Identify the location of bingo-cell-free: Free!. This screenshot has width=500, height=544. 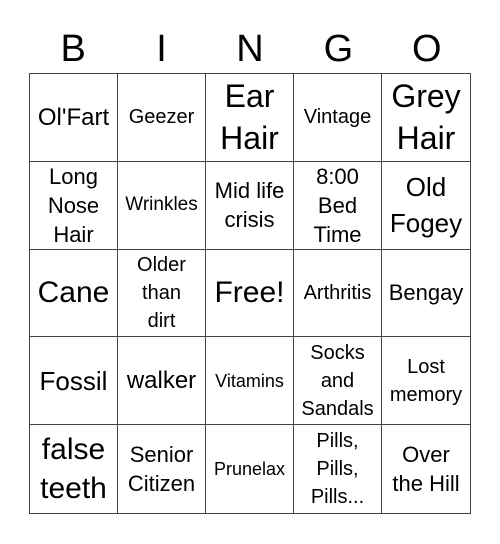
(250, 293).